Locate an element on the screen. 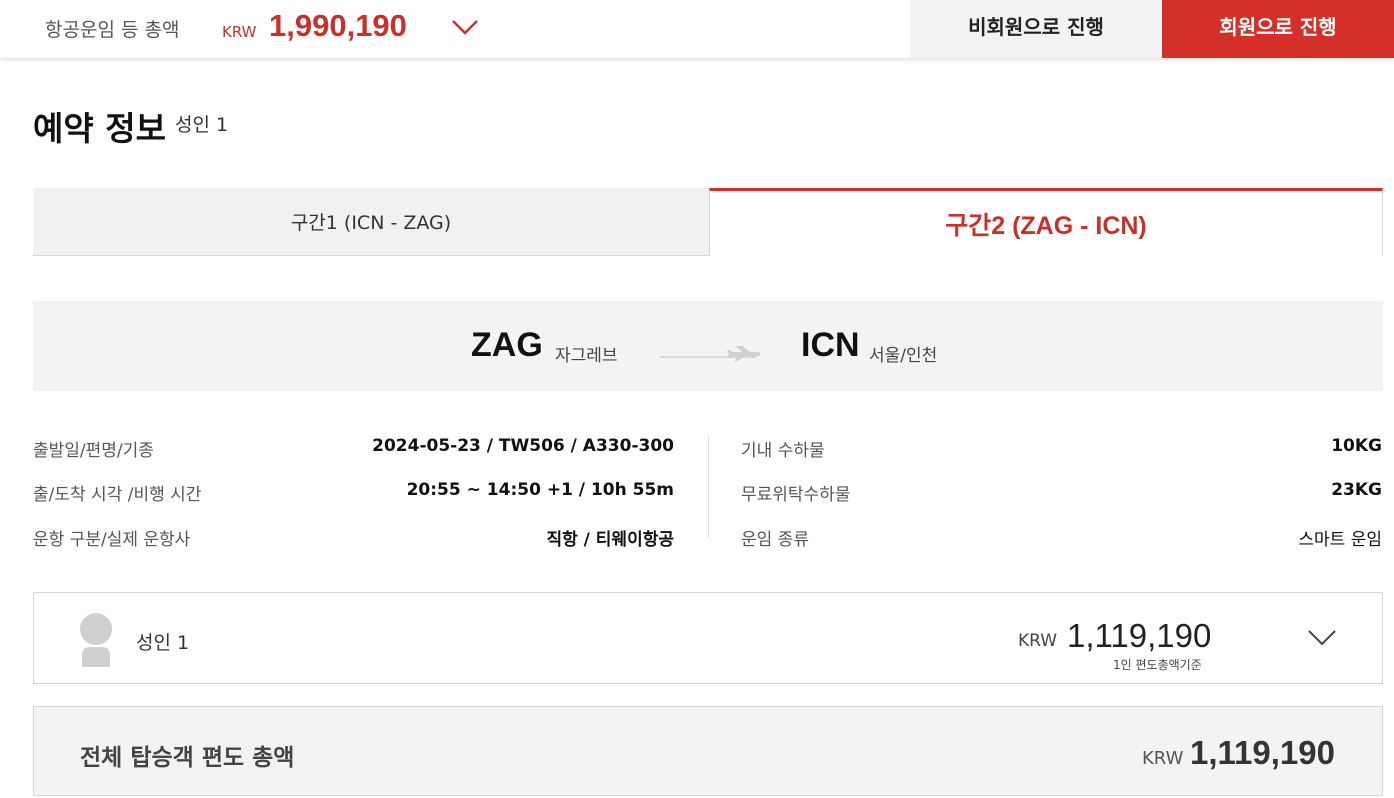 The height and width of the screenshot is (798, 1394). schedule-label: 출/도착 시각 /비행 시간 is located at coordinates (117, 495).